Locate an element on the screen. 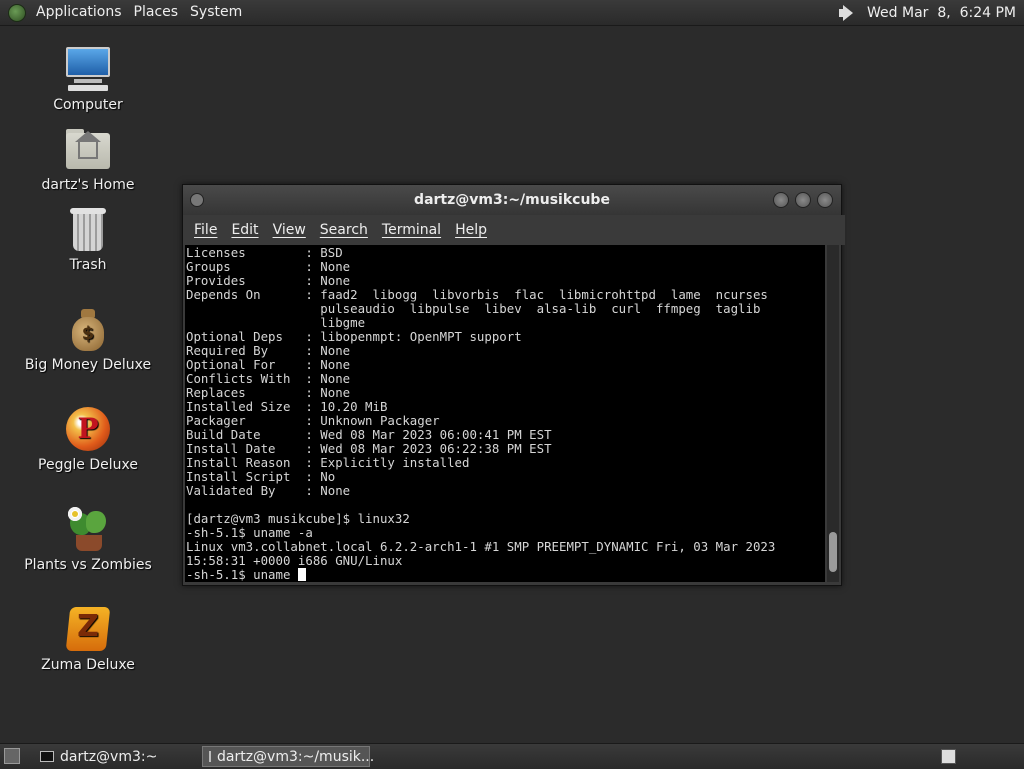 This screenshot has width=1024, height=769. menu-help: Help is located at coordinates (471, 230).